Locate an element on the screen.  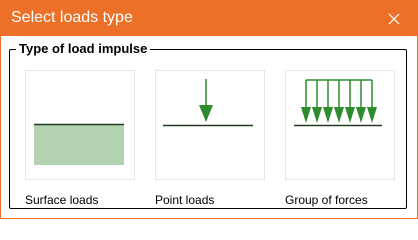
option-label: Point loads is located at coordinates (185, 200).